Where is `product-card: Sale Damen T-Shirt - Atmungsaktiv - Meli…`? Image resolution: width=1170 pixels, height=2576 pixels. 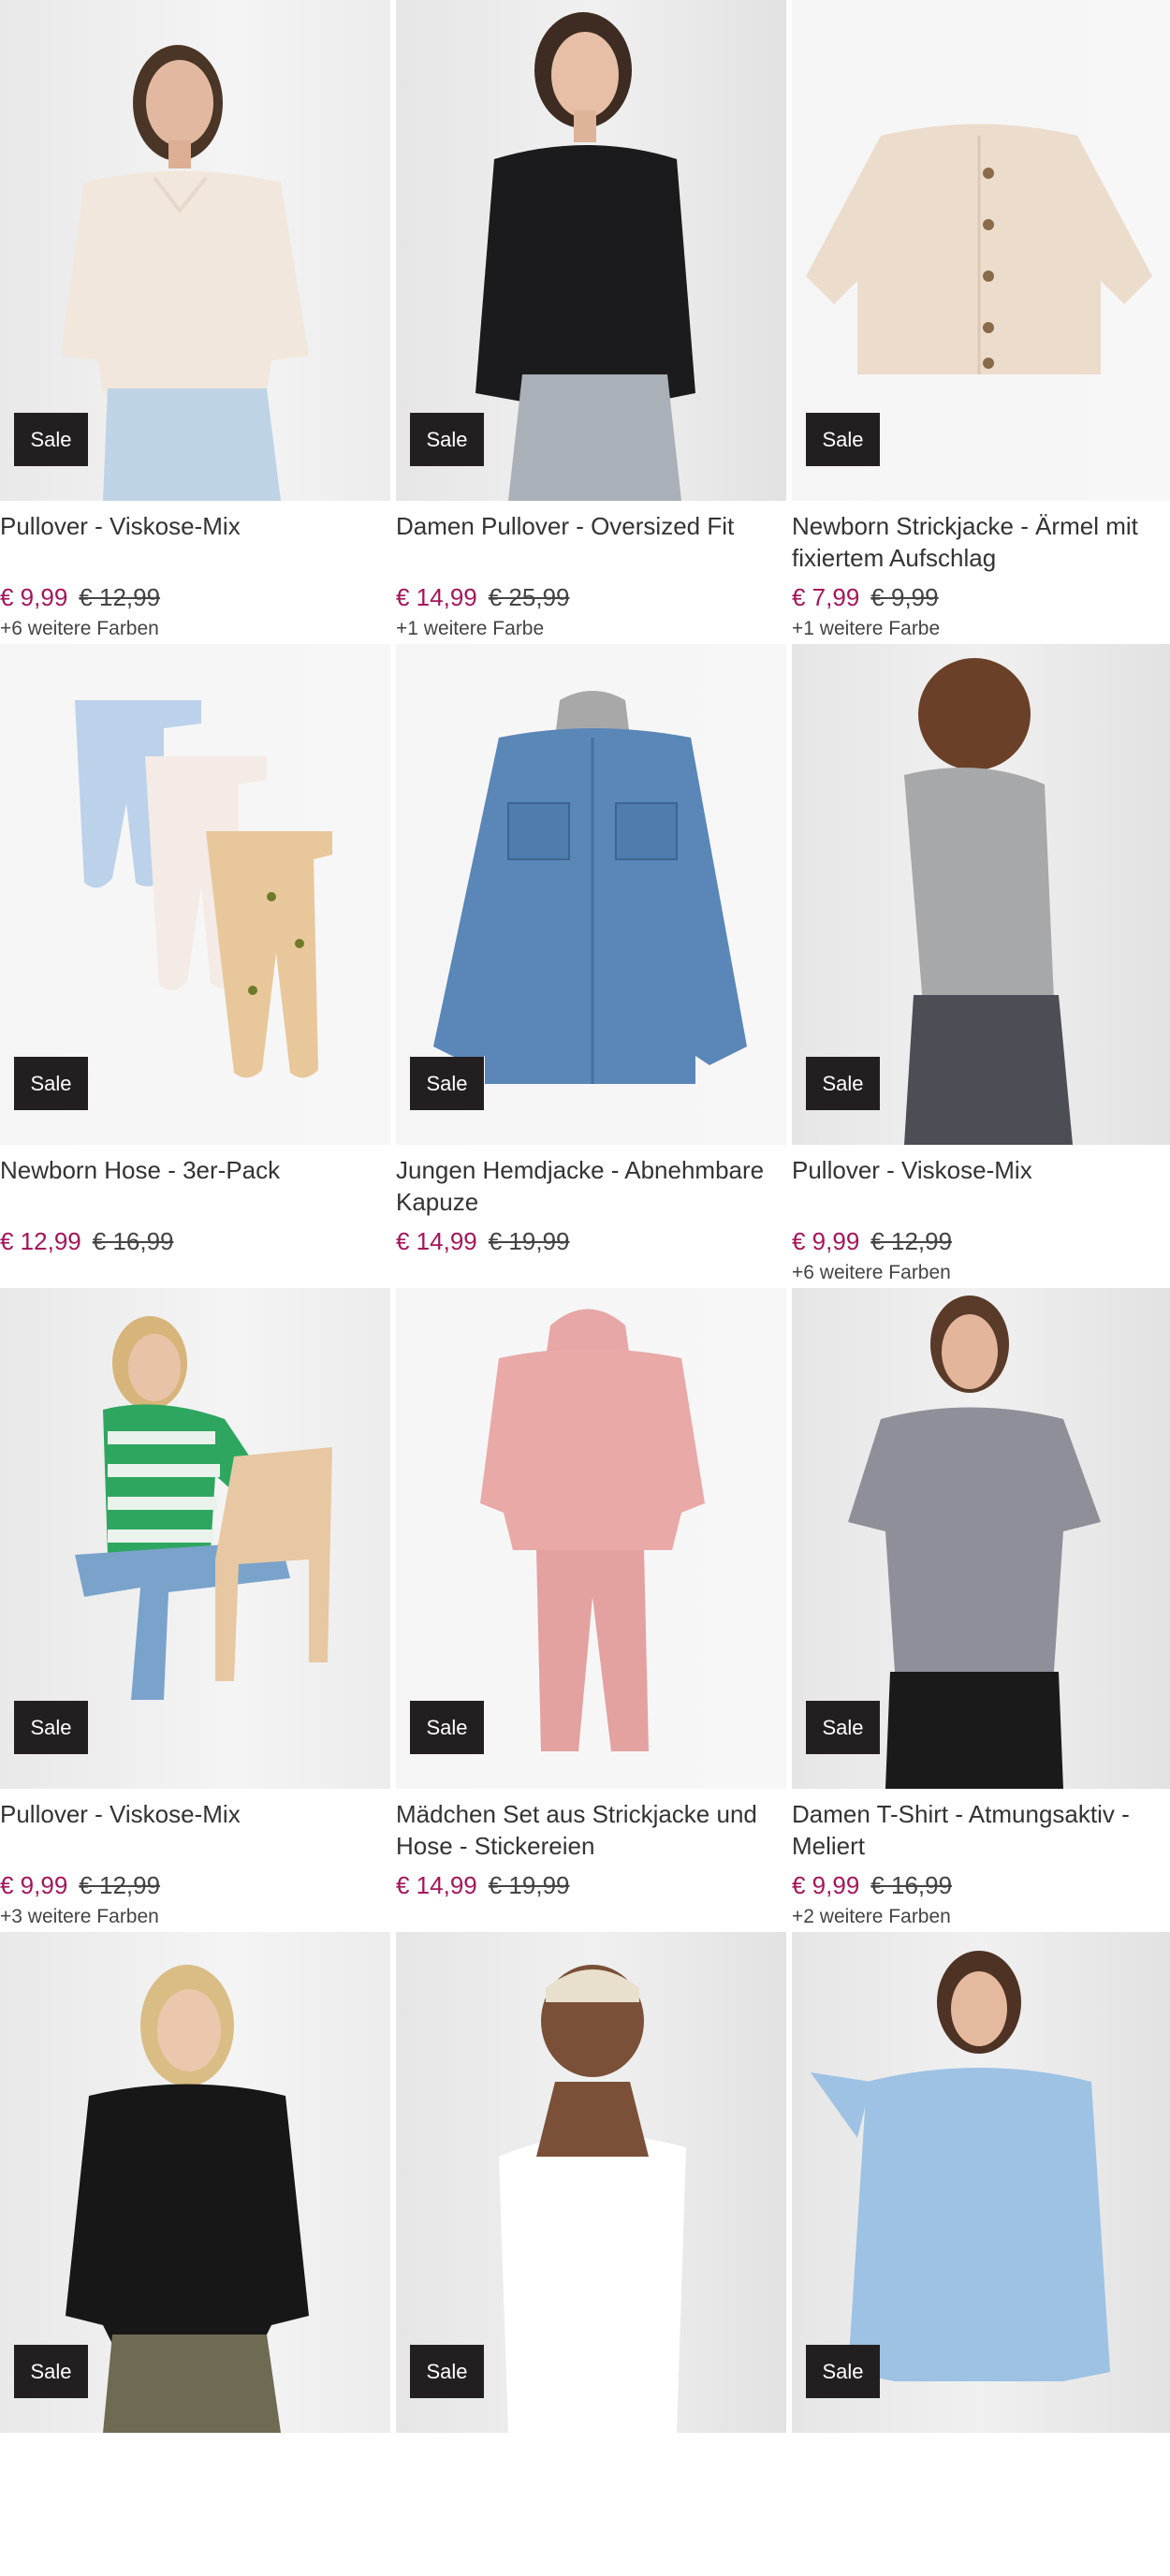 product-card: Sale Damen T-Shirt - Atmungsaktiv - Meli… is located at coordinates (981, 1610).